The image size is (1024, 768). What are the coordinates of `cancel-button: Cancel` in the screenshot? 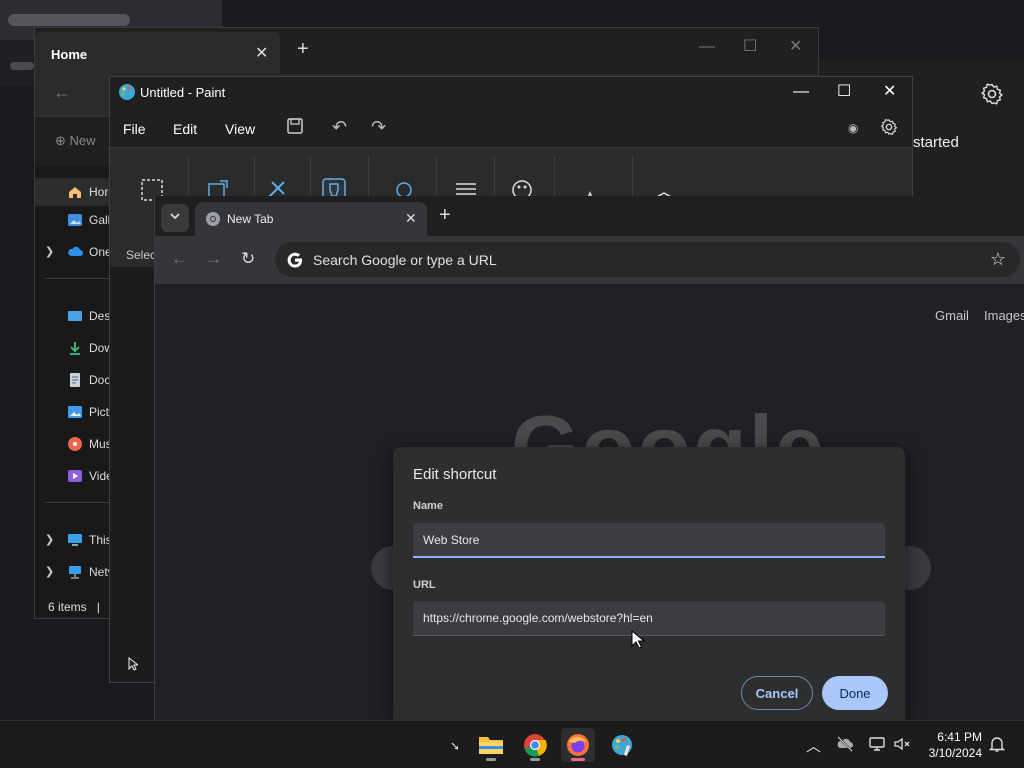 It's located at (777, 693).